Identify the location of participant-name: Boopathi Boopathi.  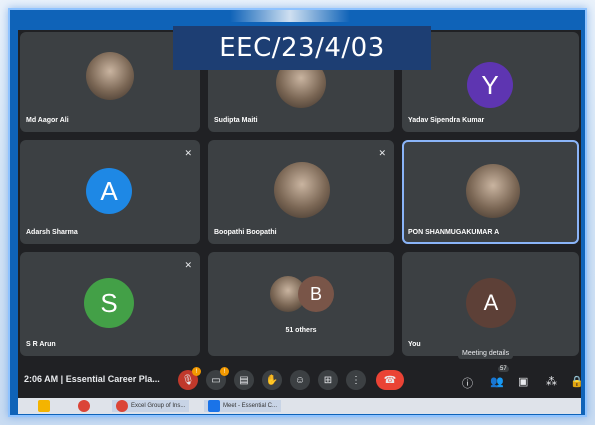
(245, 232).